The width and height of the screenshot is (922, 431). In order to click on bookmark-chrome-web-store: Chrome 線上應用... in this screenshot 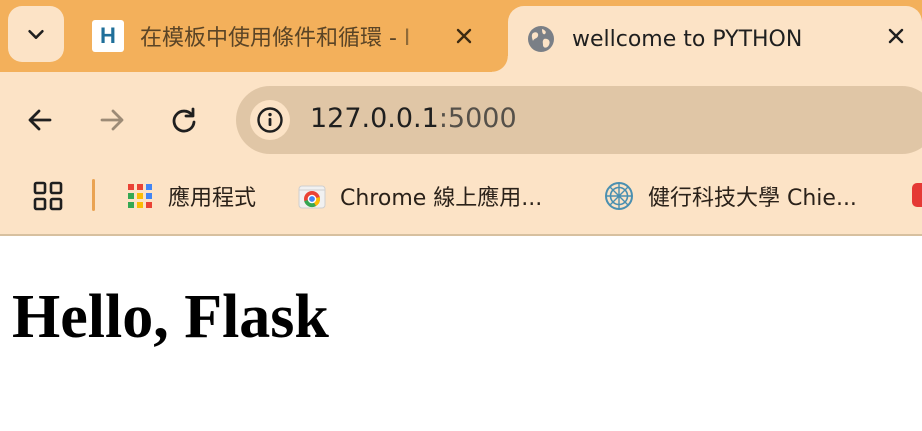, I will do `click(420, 196)`.